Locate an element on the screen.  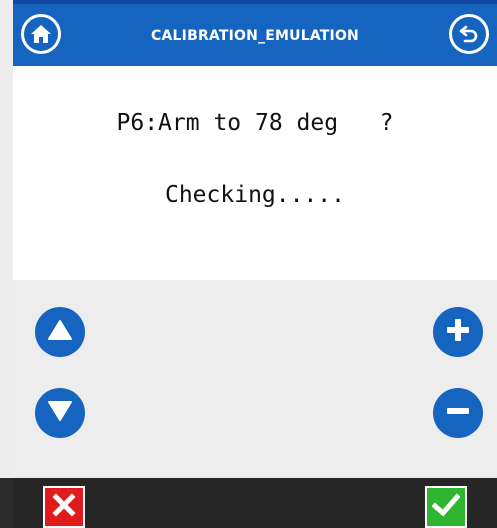
triangle-up-icon is located at coordinates (60, 332).